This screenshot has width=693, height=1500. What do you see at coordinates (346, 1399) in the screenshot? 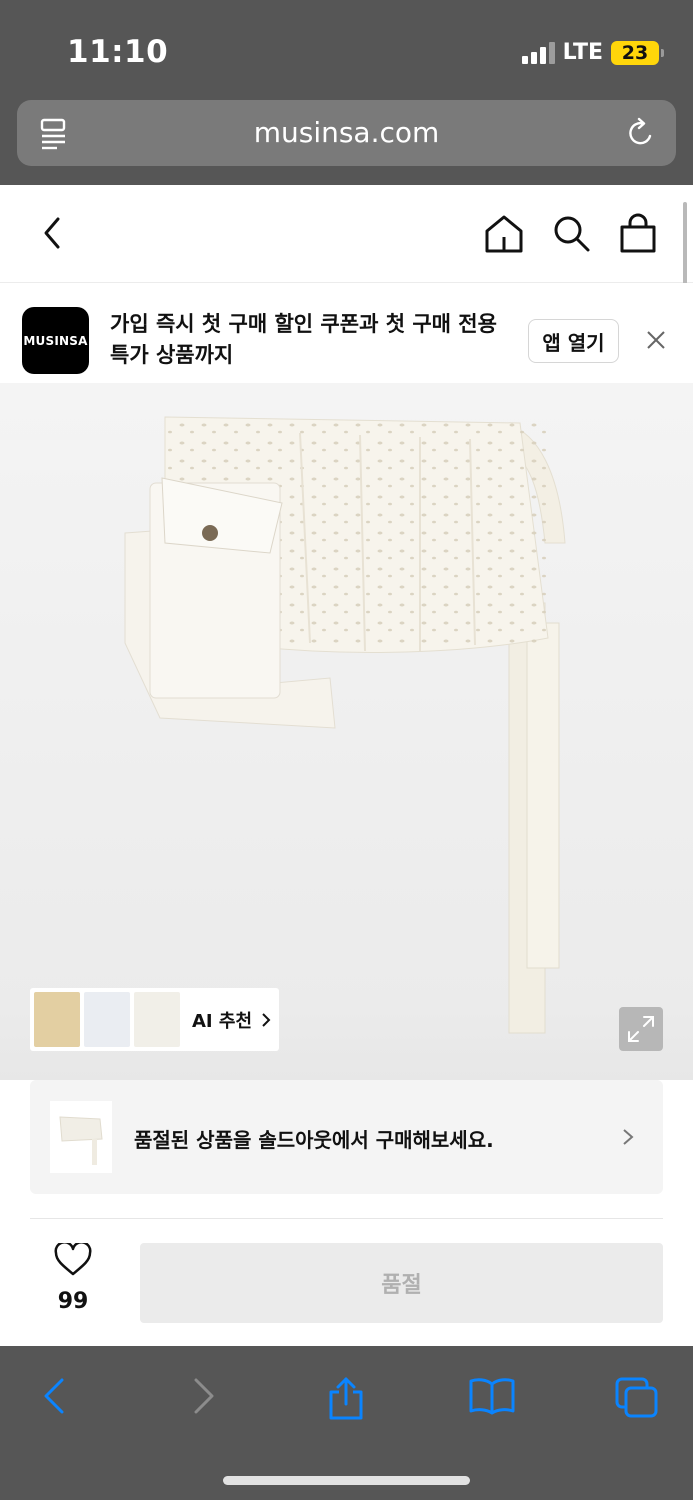
I see `share-icon` at bounding box center [346, 1399].